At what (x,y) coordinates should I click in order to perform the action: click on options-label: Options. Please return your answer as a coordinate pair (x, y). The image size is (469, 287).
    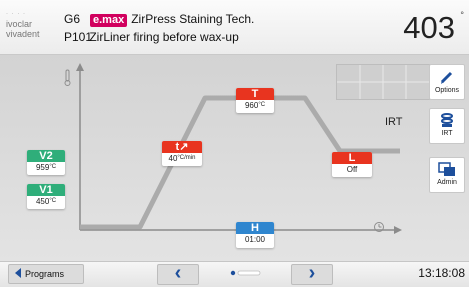
    Looking at the image, I should click on (447, 90).